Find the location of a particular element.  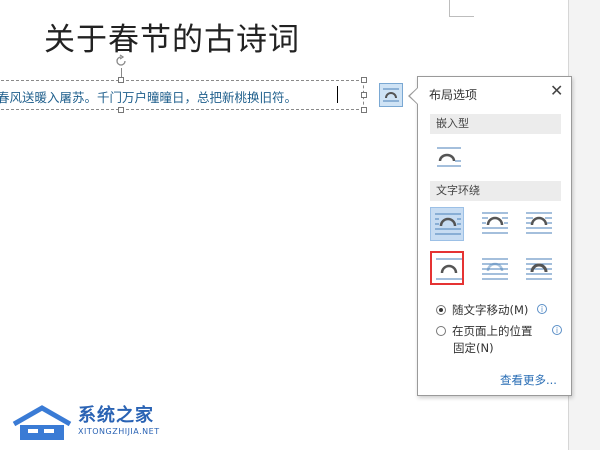

watermark-url: XITONGZHIJIA.NET is located at coordinates (119, 431).